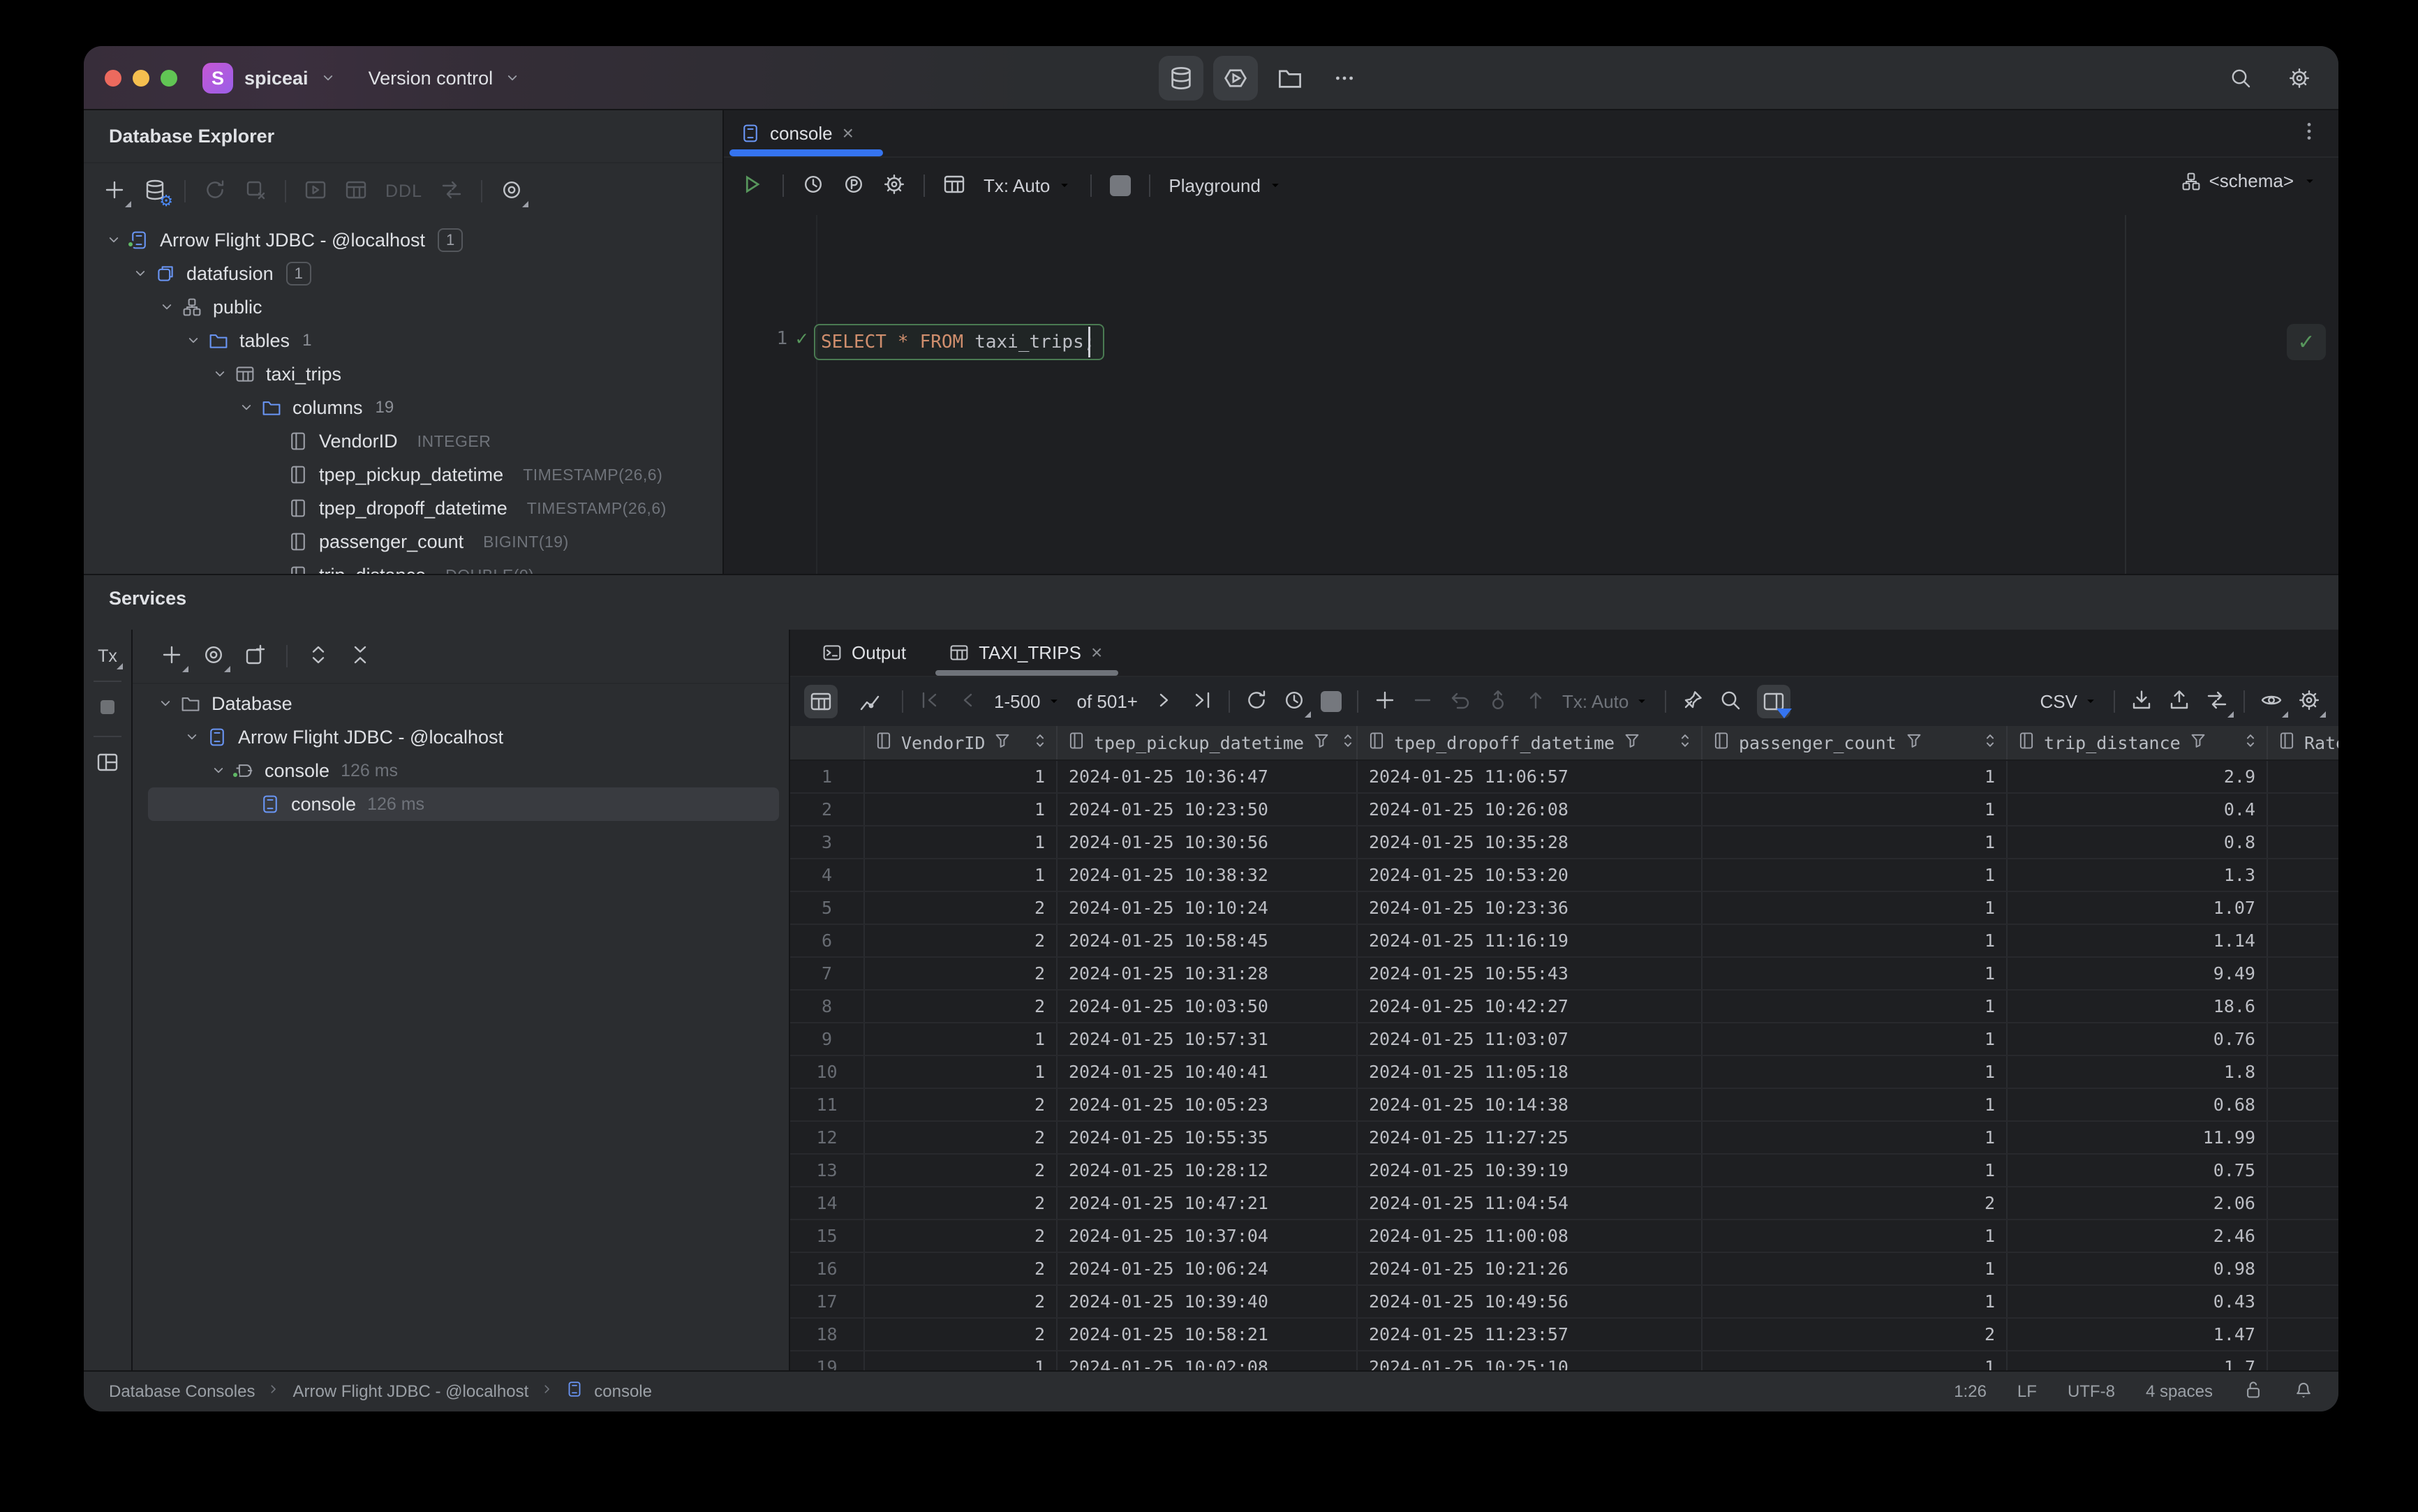 This screenshot has width=2418, height=1512. Describe the element at coordinates (1256, 702) in the screenshot. I see `reload-page-button` at that location.